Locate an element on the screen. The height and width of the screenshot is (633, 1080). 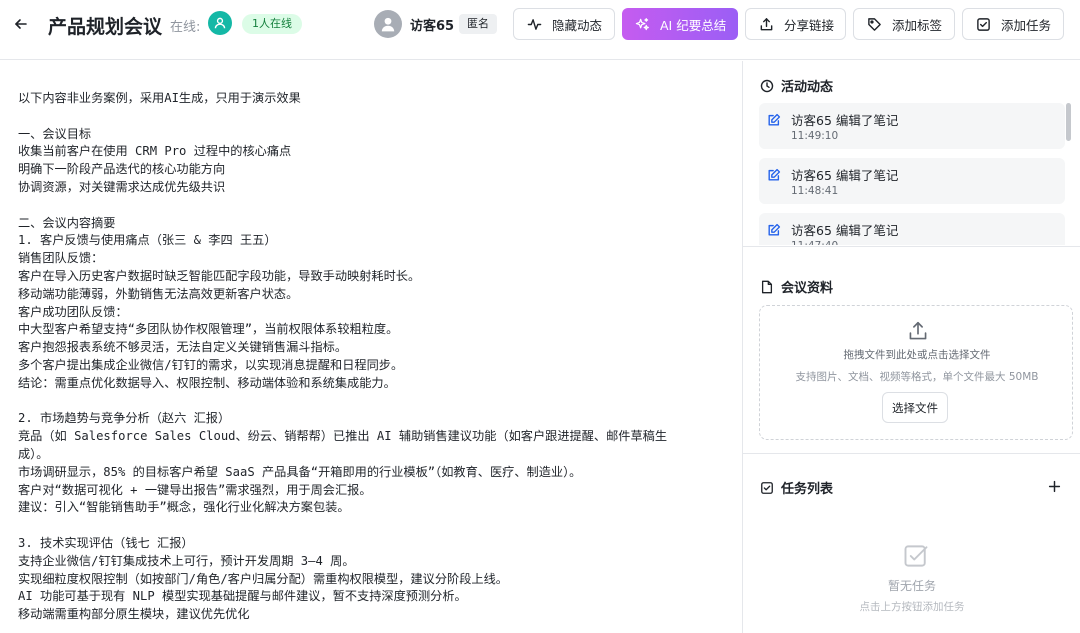
note-line: 建议：引入“智能销售助手”概念，强化行业化解决方案包装。 is located at coordinates (184, 507).